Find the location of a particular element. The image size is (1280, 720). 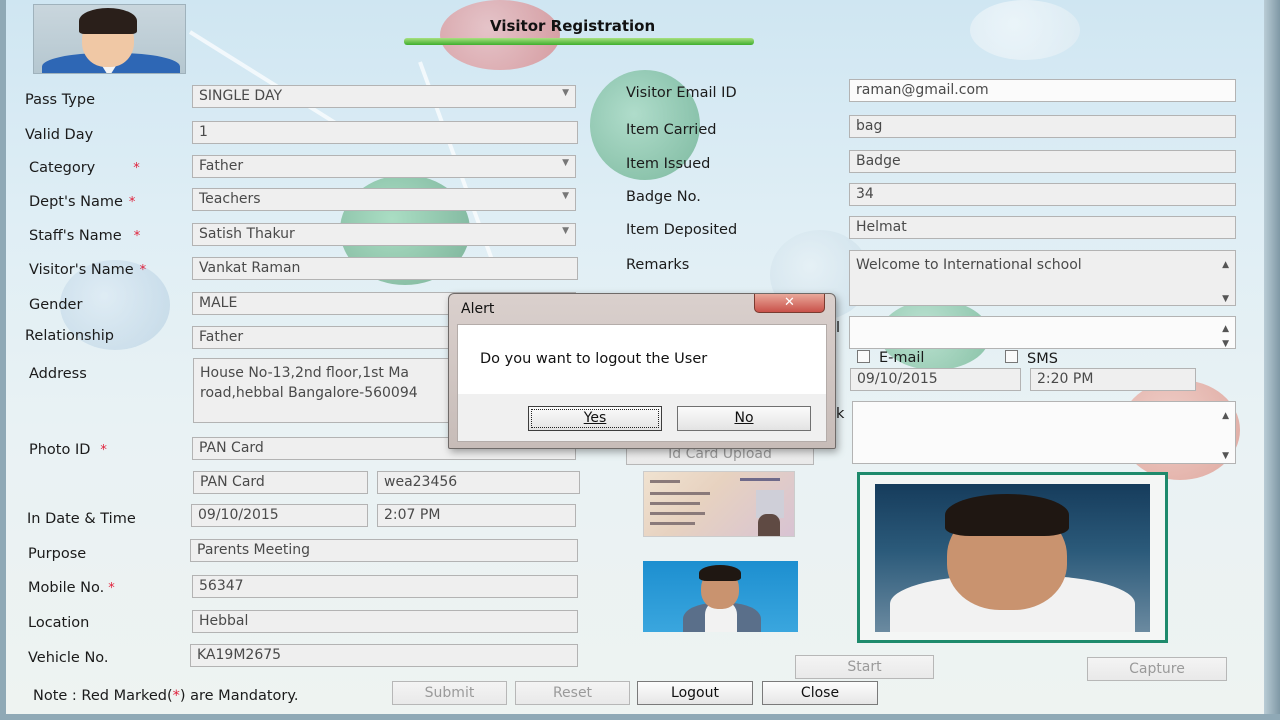

background-stick is located at coordinates (266, 80).